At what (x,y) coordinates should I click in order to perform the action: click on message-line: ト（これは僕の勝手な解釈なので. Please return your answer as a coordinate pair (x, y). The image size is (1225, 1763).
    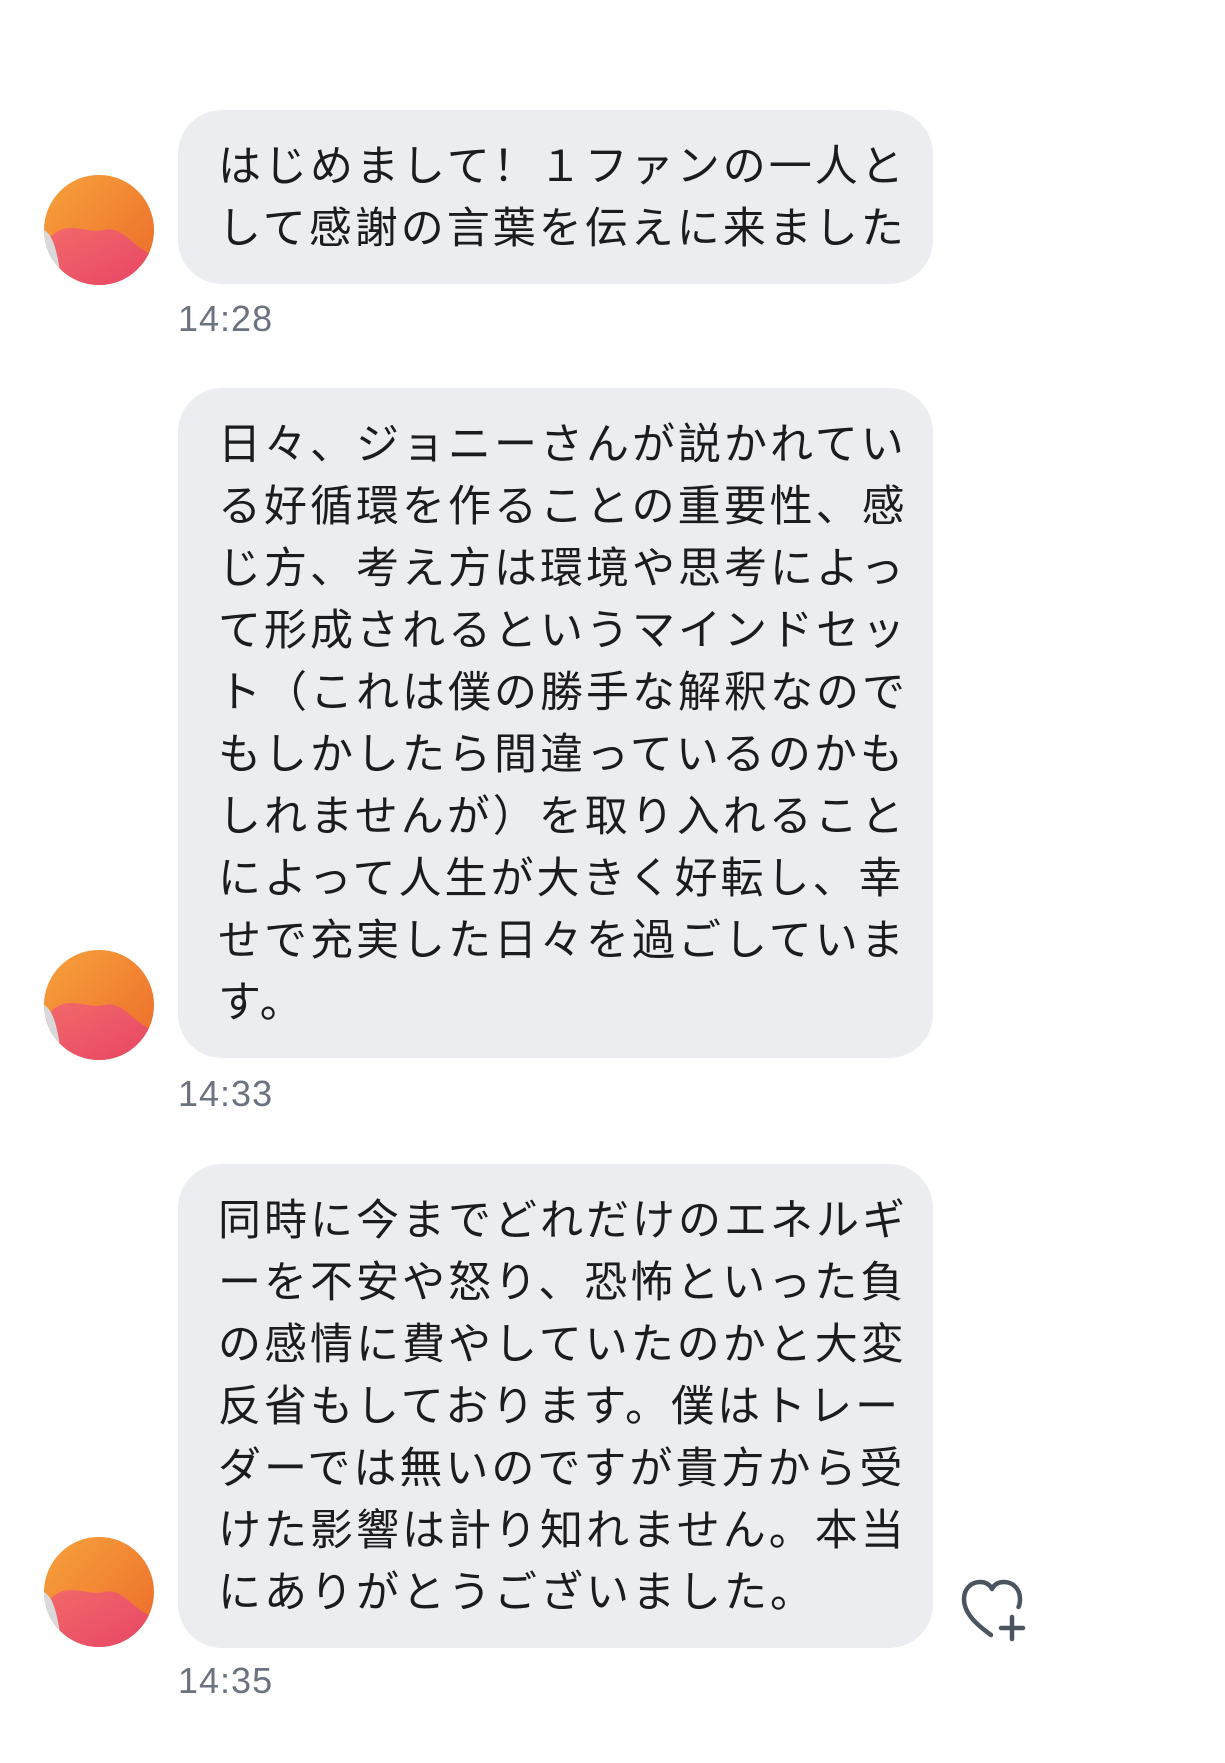
    Looking at the image, I should click on (563, 693).